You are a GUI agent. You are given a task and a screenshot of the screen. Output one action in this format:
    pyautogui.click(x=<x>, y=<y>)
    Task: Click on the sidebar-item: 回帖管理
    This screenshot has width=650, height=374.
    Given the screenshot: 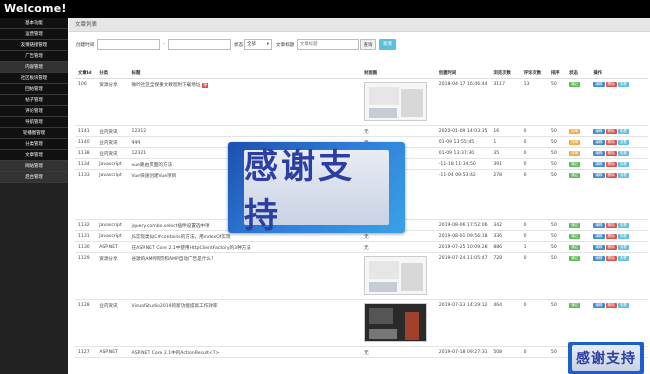 What is the action you would take?
    pyautogui.click(x=34, y=89)
    